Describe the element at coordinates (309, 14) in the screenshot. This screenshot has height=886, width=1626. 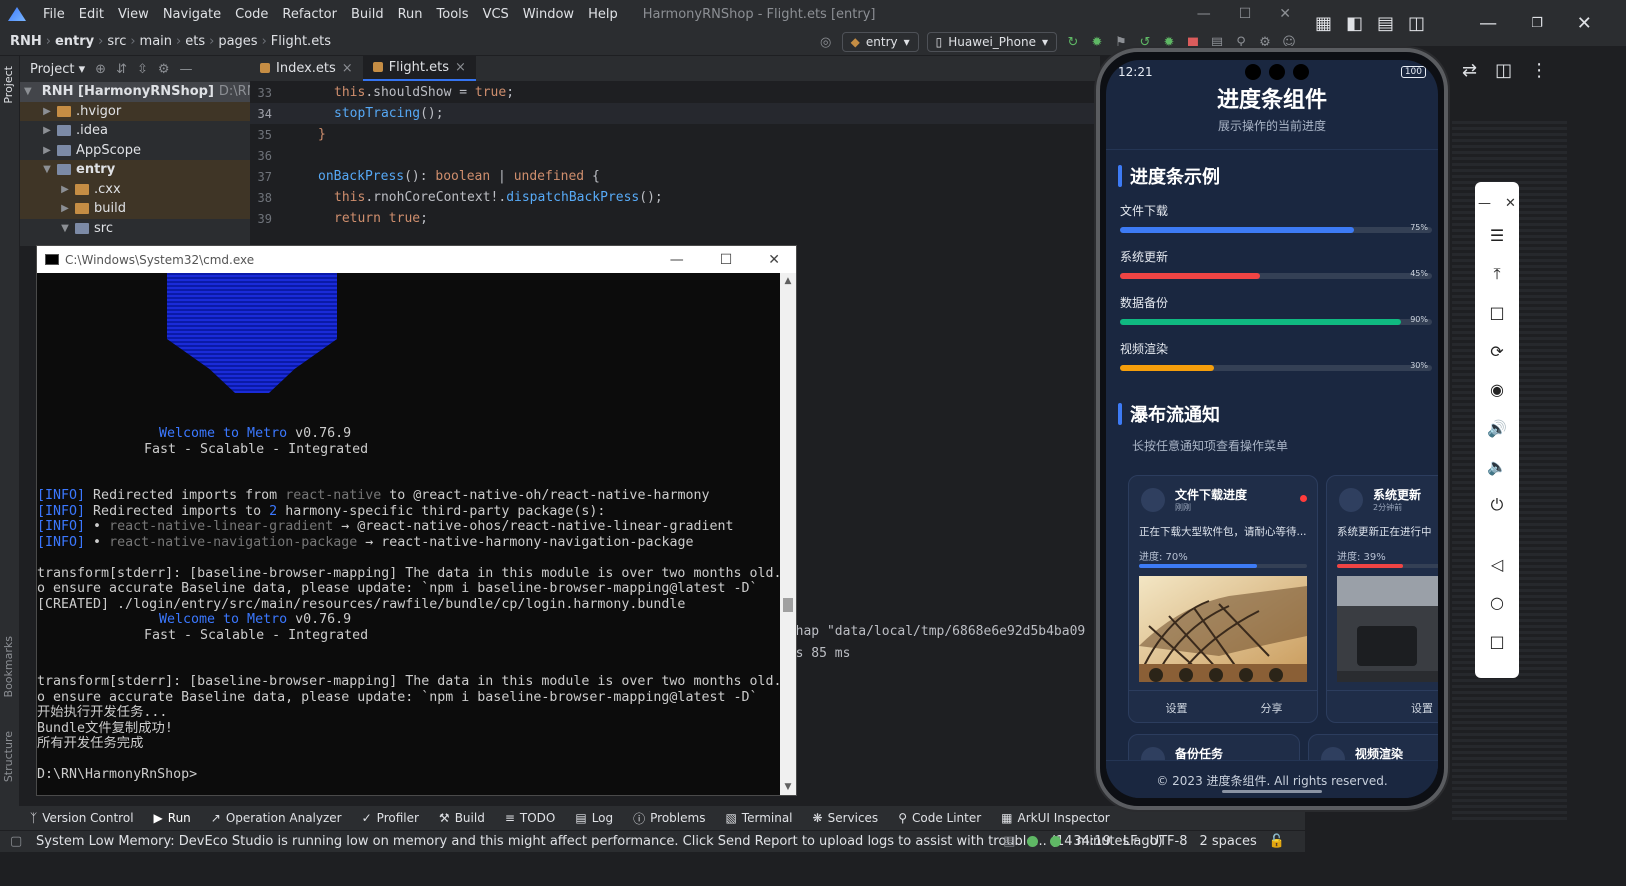
I see `menu-refactor: Refactor` at that location.